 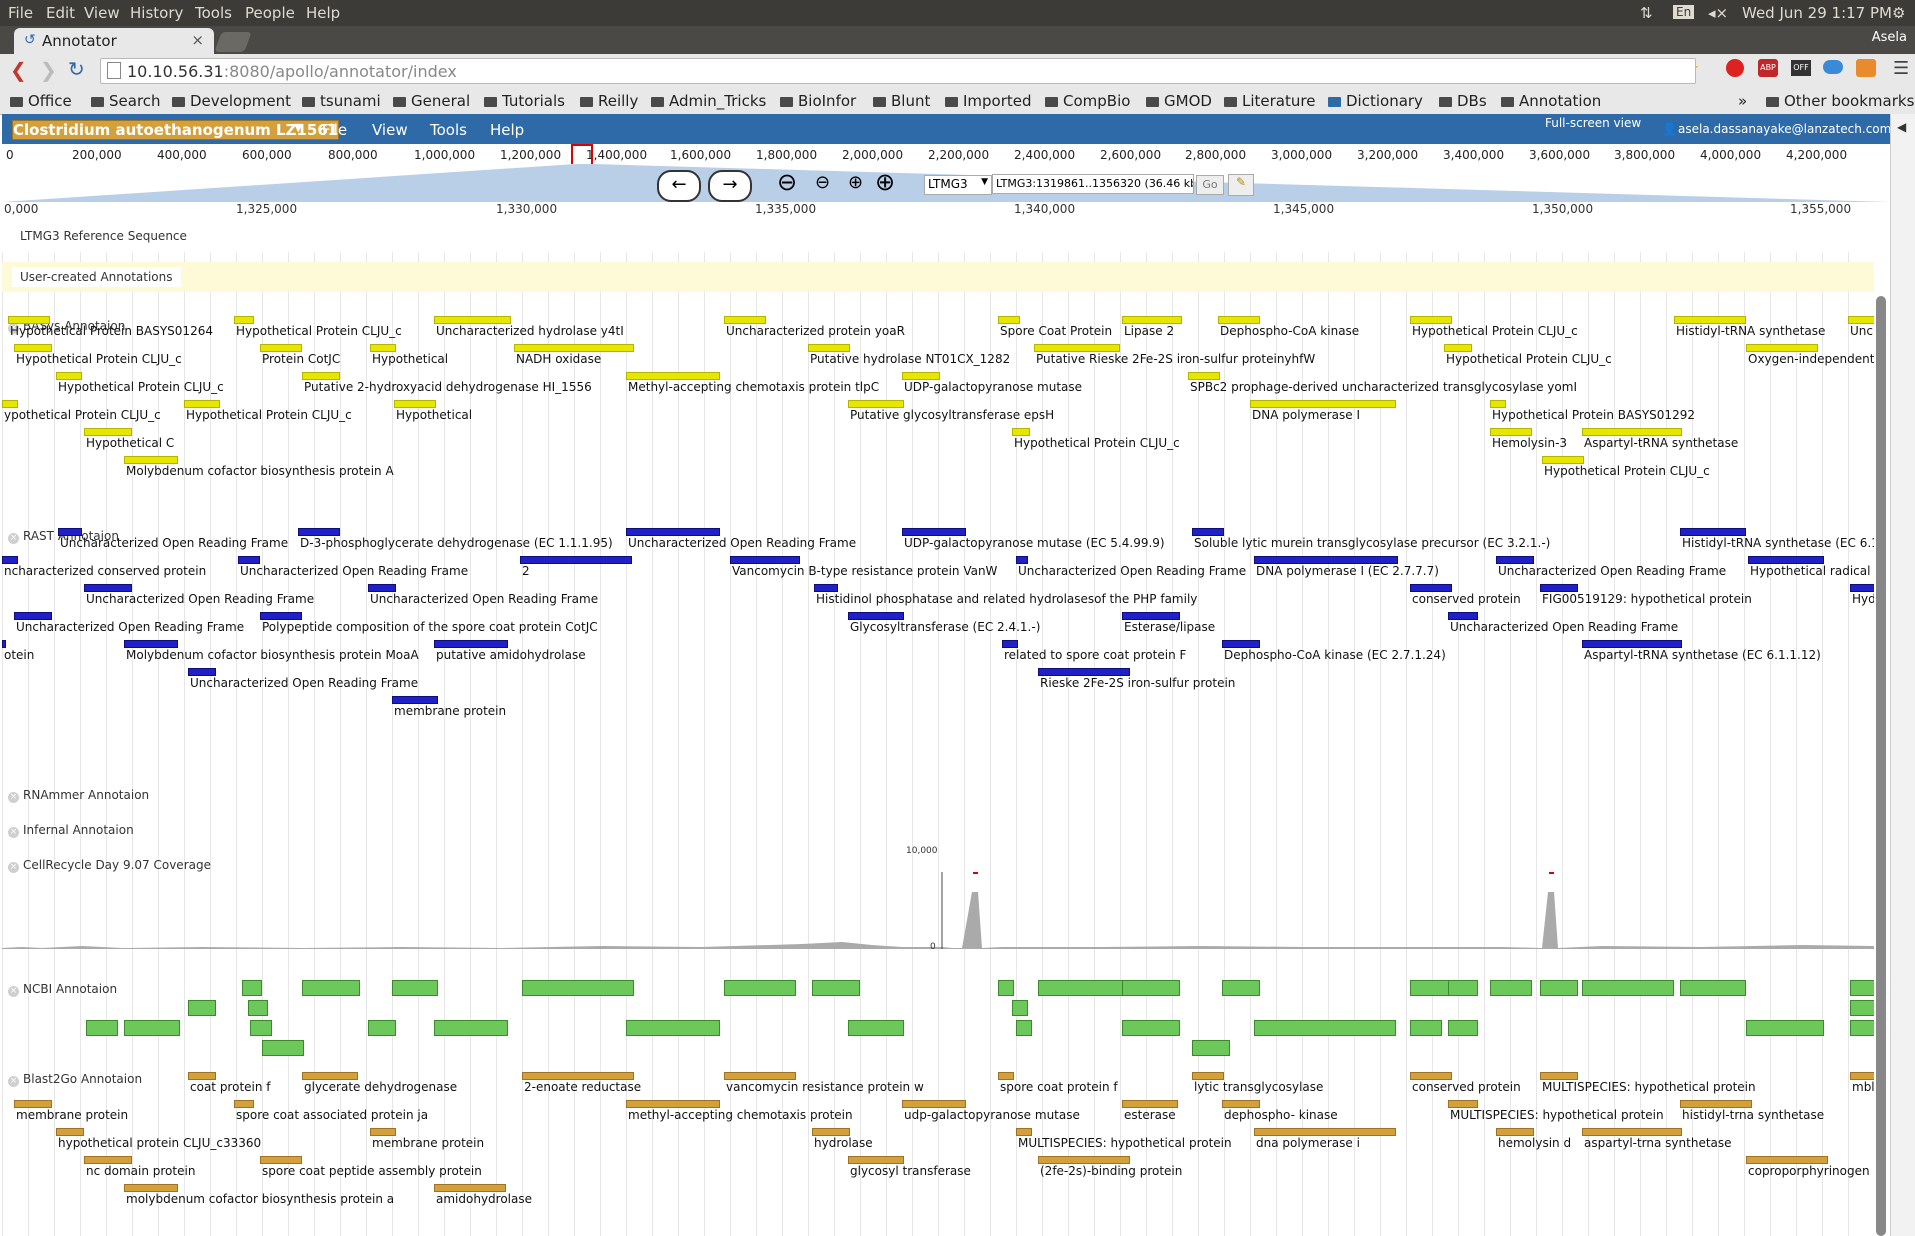 What do you see at coordinates (1179, 101) in the screenshot?
I see `bookmark-gmod: GMOD` at bounding box center [1179, 101].